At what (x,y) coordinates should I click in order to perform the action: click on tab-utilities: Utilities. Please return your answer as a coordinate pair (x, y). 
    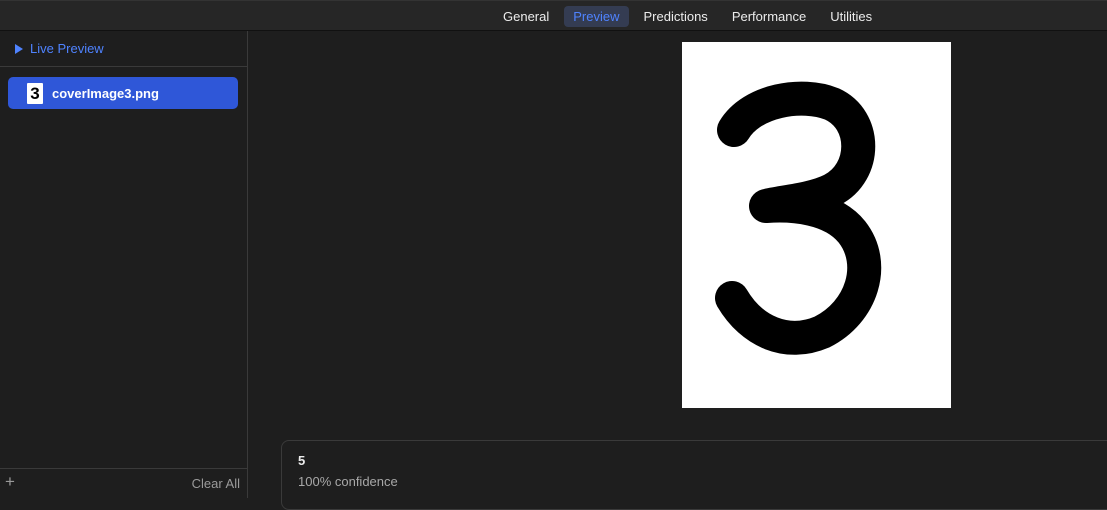
    Looking at the image, I should click on (851, 16).